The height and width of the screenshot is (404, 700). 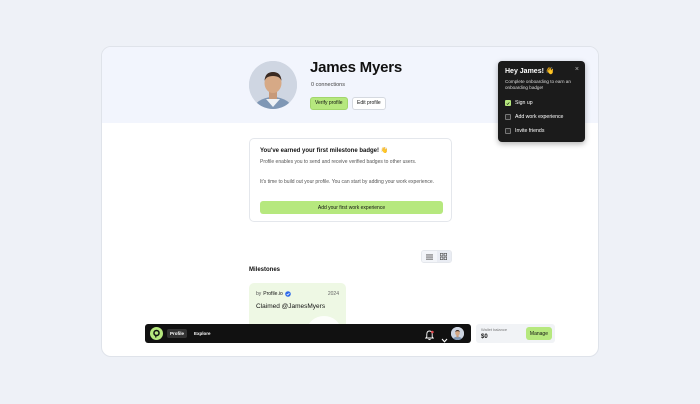 I want to click on avatar-image-small, so click(x=457, y=333).